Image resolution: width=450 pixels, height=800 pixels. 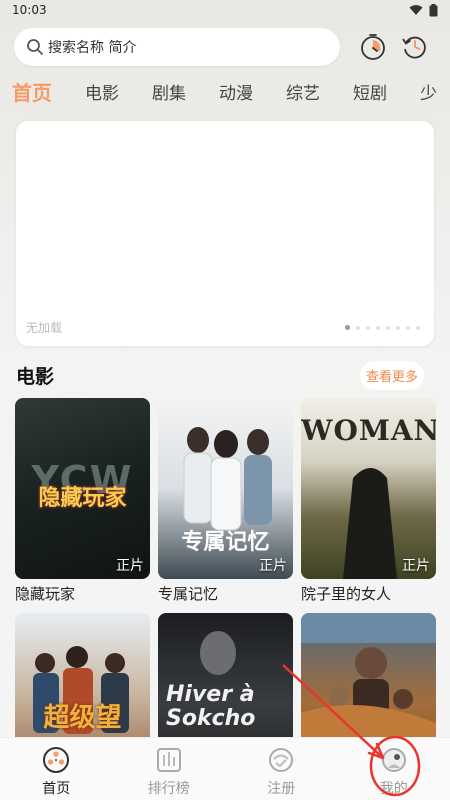 What do you see at coordinates (382, 327) in the screenshot?
I see `carousel-dots` at bounding box center [382, 327].